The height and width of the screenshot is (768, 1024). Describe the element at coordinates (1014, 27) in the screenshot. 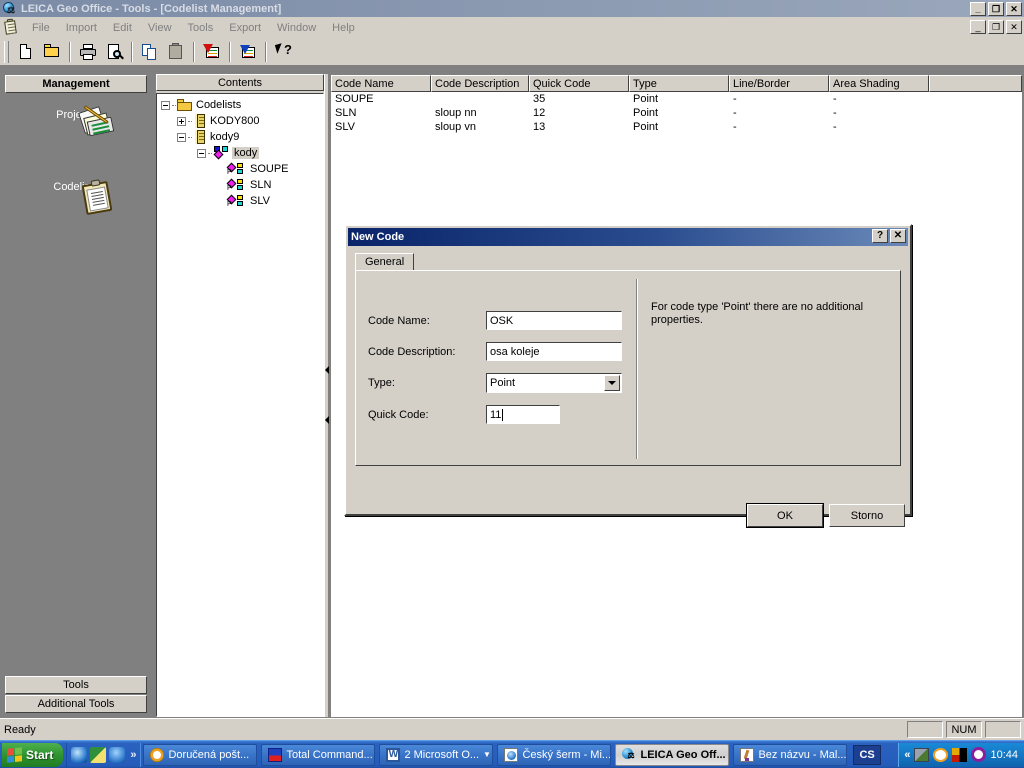

I see `mdi-close-button: ✕` at that location.